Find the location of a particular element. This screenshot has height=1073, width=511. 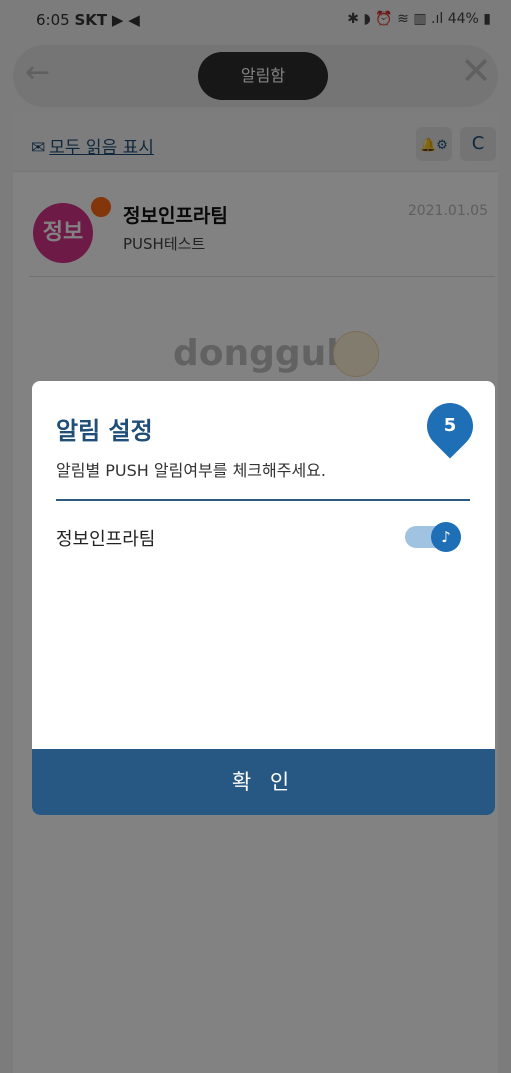

bell-icon: ♪ is located at coordinates (446, 537).